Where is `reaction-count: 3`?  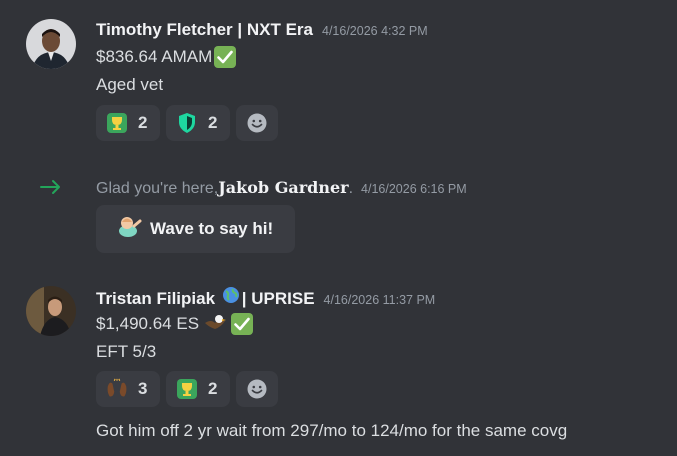 reaction-count: 3 is located at coordinates (143, 388).